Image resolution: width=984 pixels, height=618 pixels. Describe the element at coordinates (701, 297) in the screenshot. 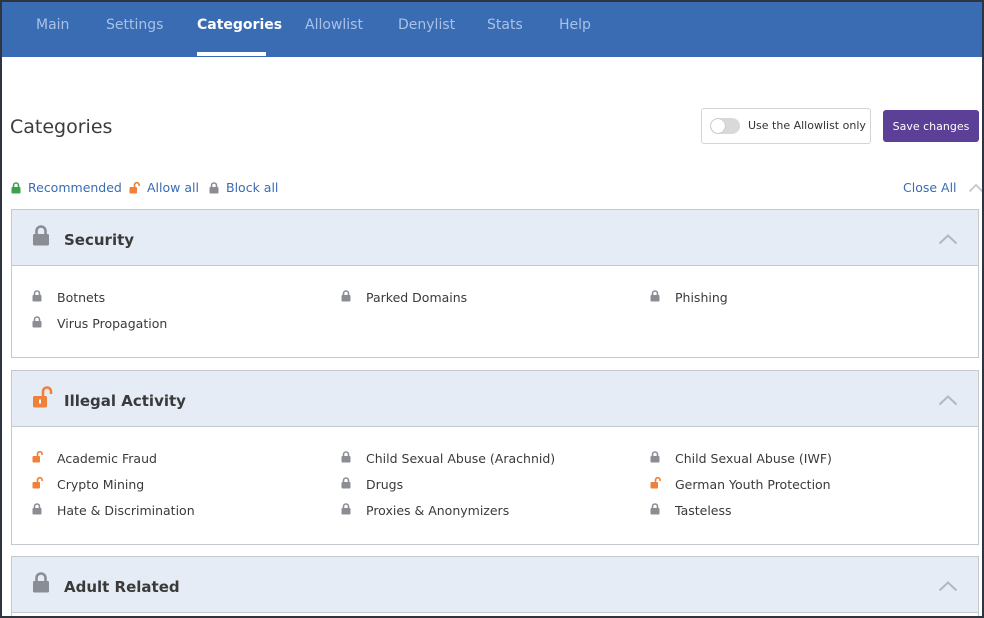

I see `category-label: Phishing` at that location.